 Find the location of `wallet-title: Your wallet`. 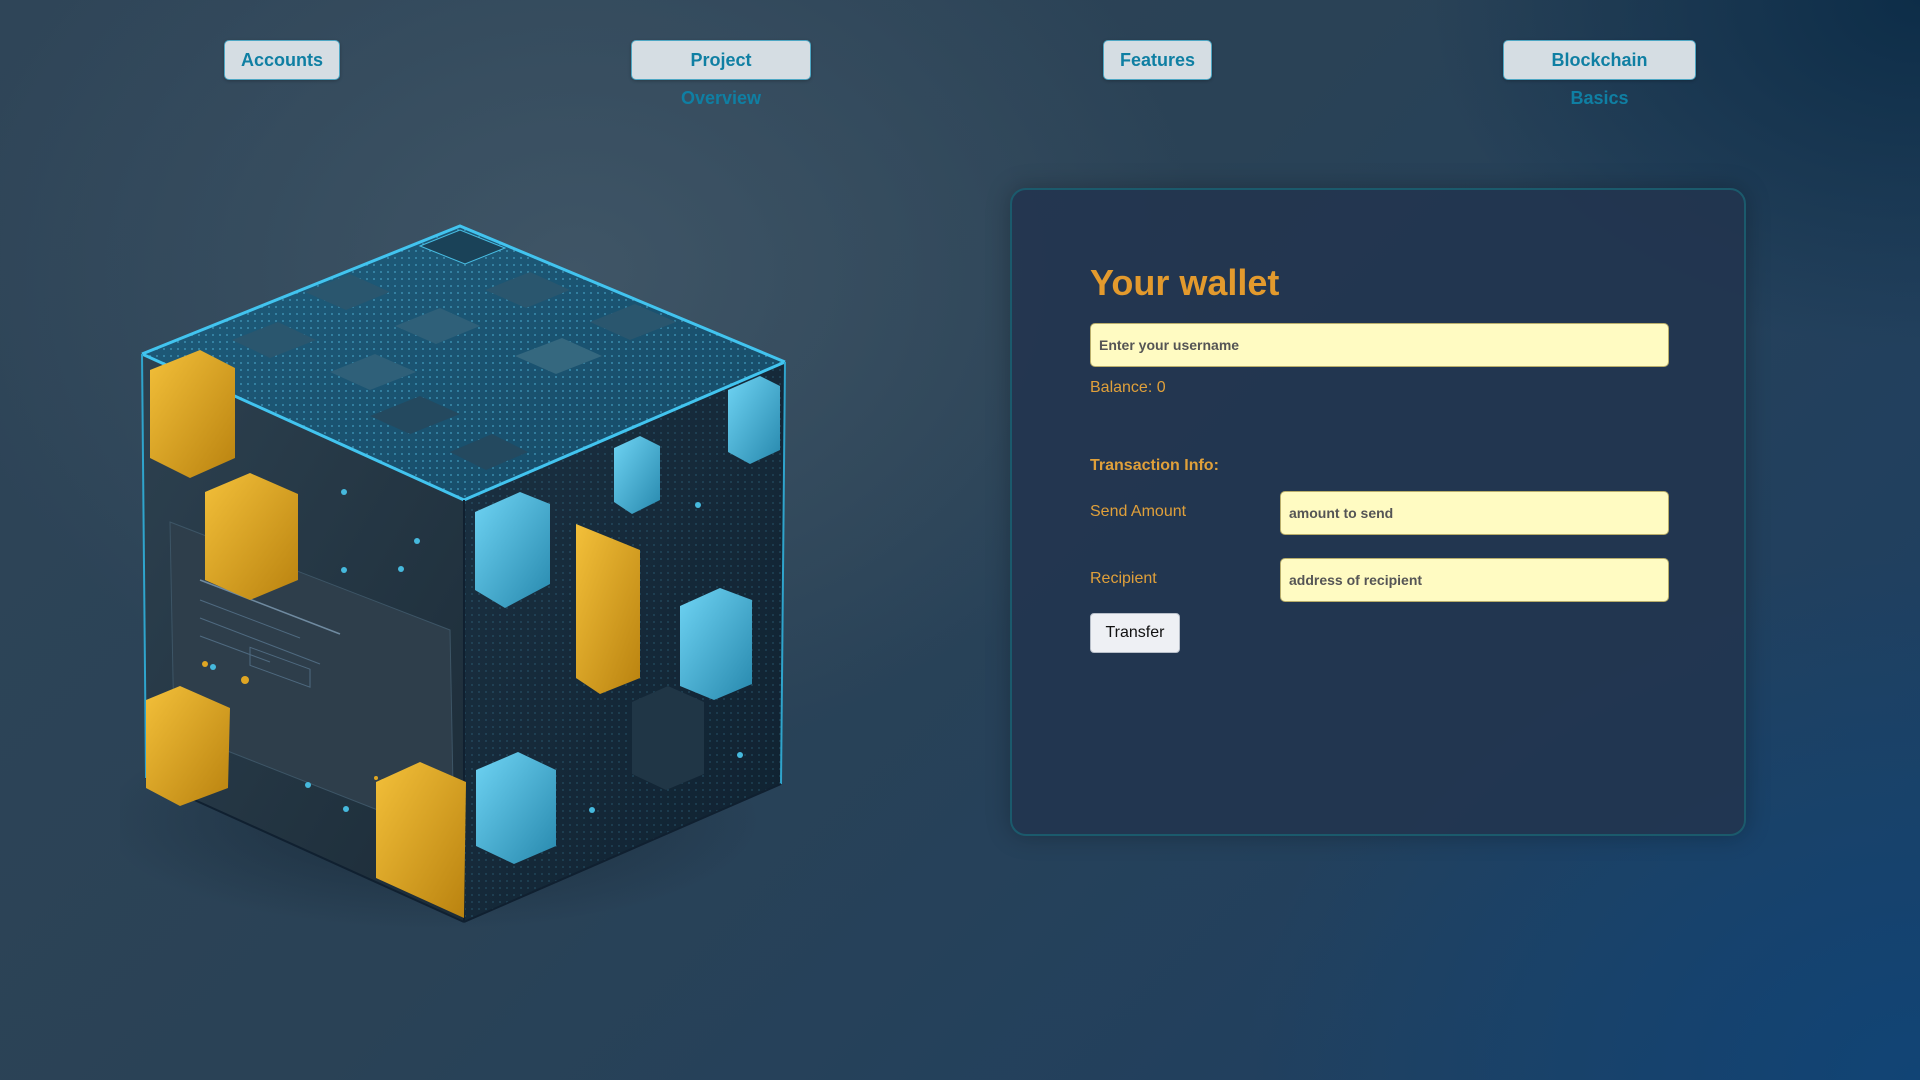

wallet-title: Your wallet is located at coordinates (1185, 282).